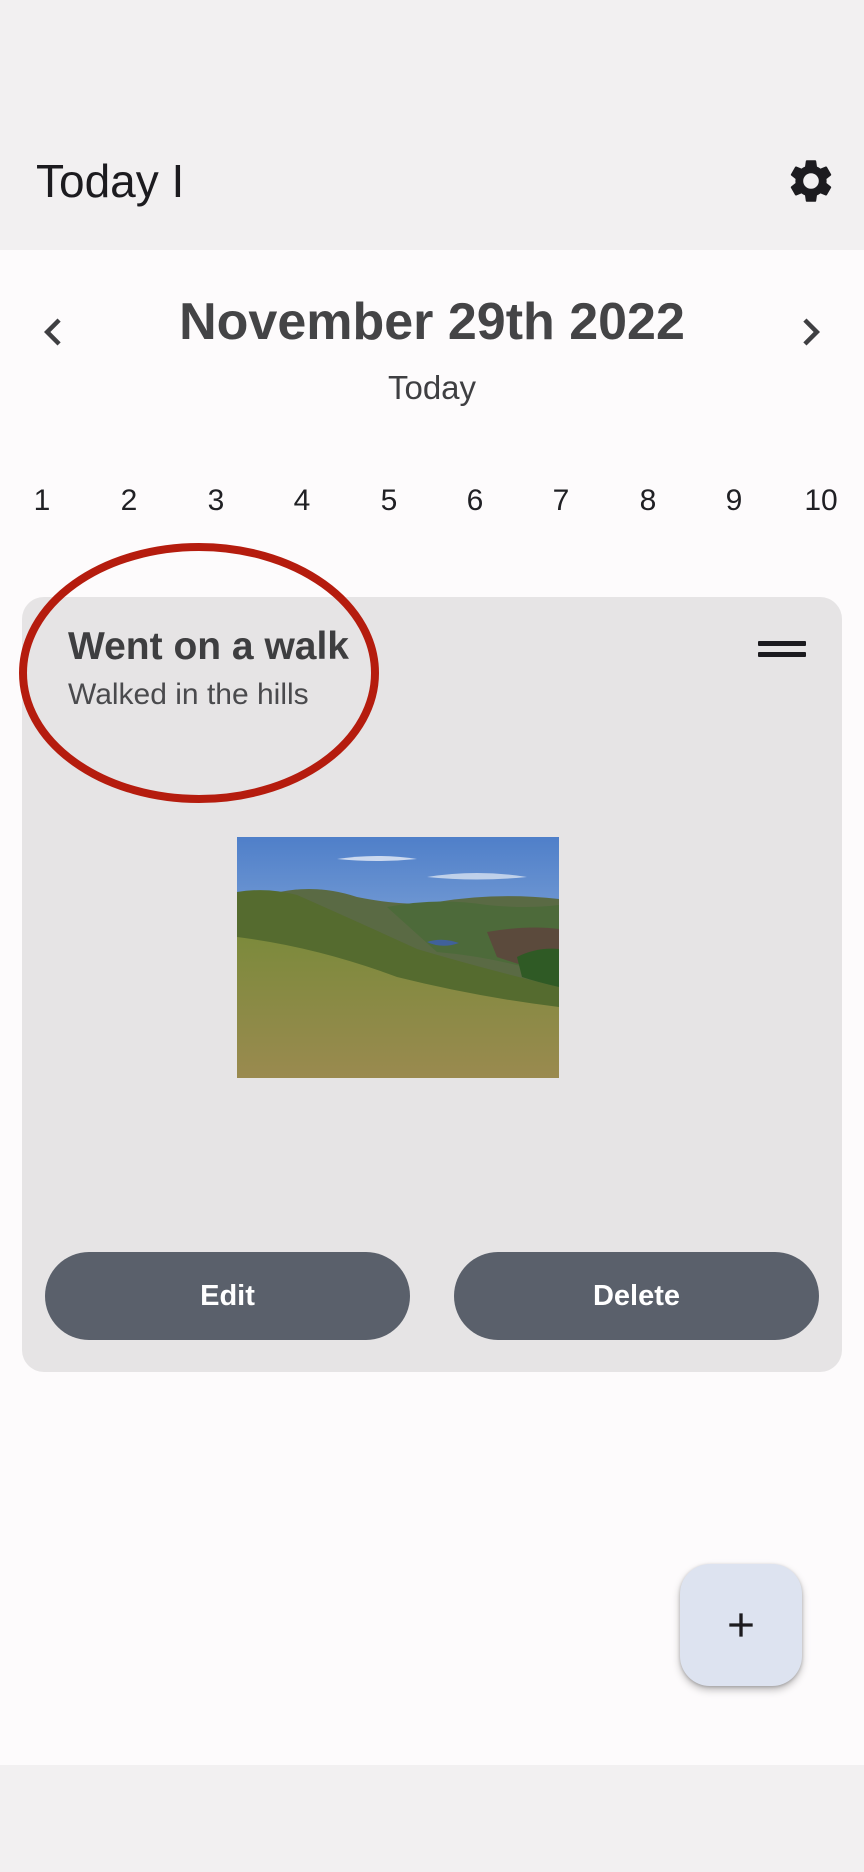  What do you see at coordinates (561, 501) in the screenshot?
I see `day-item: 7` at bounding box center [561, 501].